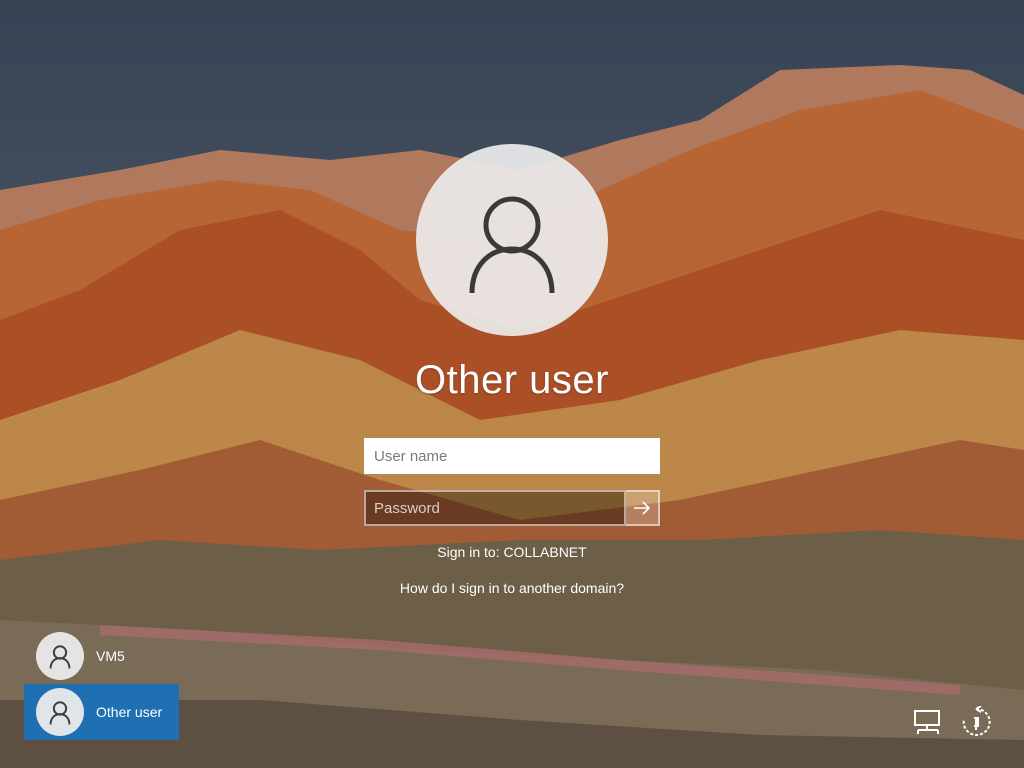 The width and height of the screenshot is (1024, 768). What do you see at coordinates (129, 712) in the screenshot?
I see `user-tile-label: Other user` at bounding box center [129, 712].